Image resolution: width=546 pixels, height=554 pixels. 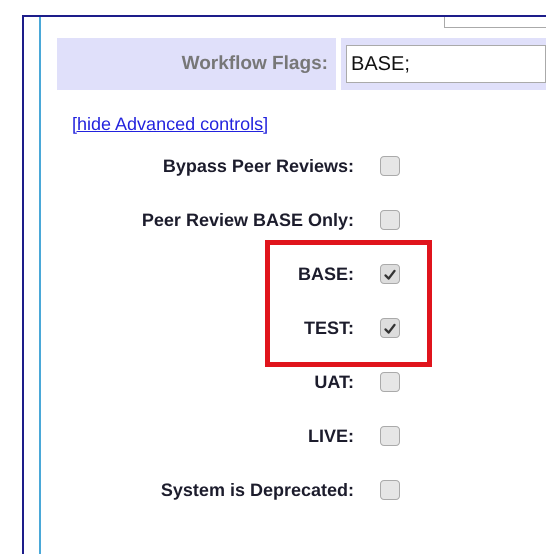 I want to click on option-label: Peer Review BASE Only:, so click(x=247, y=220).